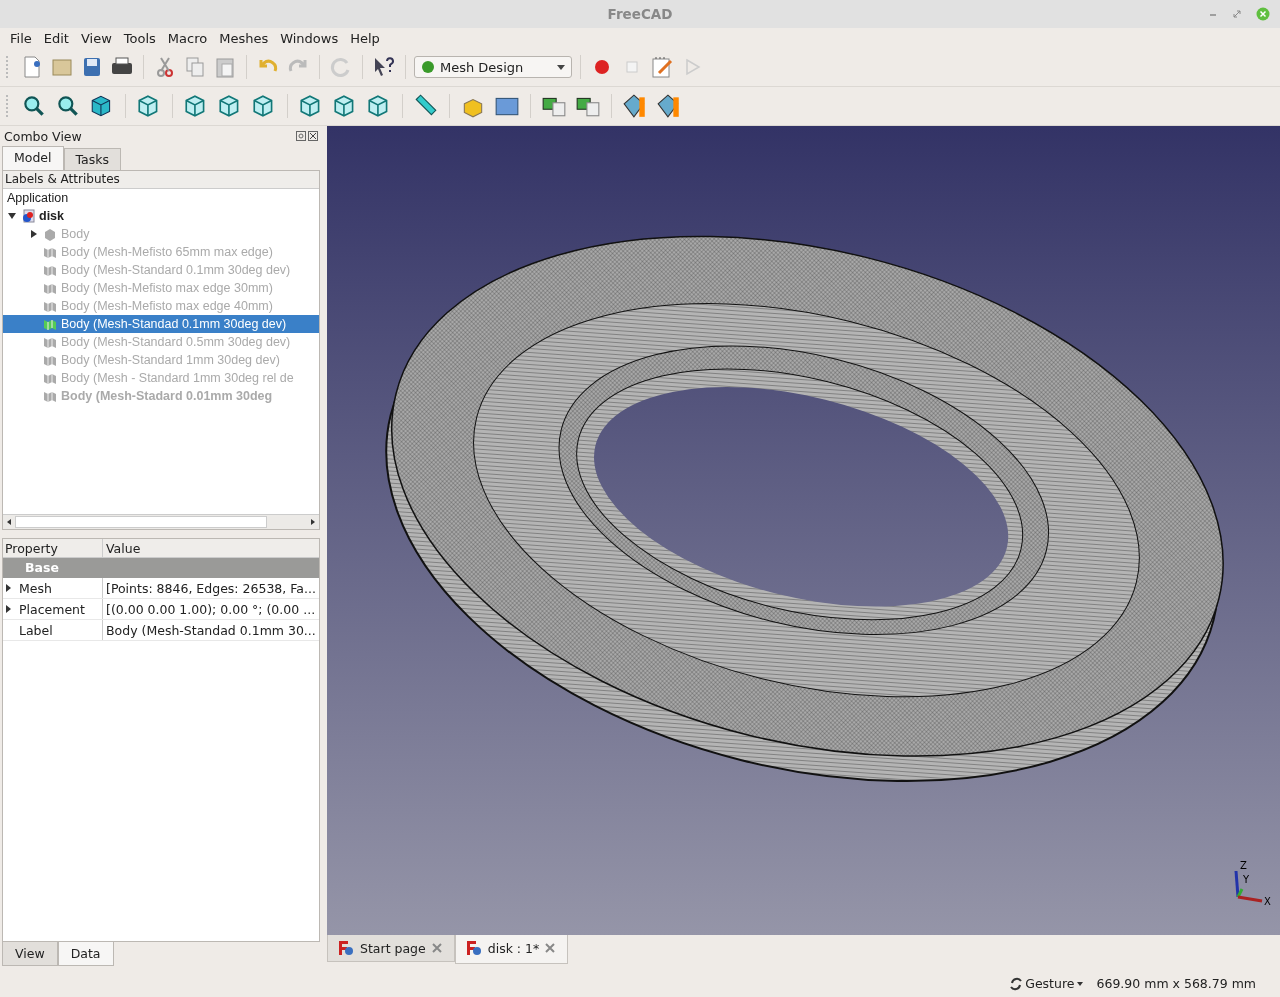 The height and width of the screenshot is (997, 1280). I want to click on menu-item: Tools, so click(139, 38).